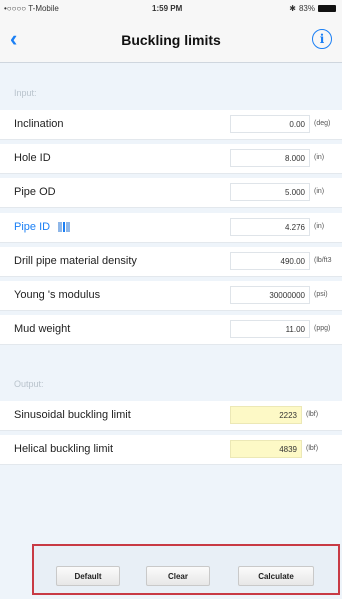 This screenshot has width=342, height=599. What do you see at coordinates (323, 260) in the screenshot?
I see `drill-pipe-density-unit: (lb/ft3` at bounding box center [323, 260].